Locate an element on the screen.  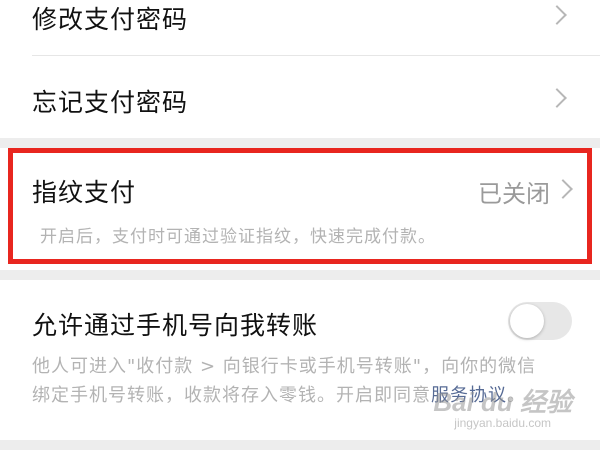
phone-transfer-label: 允许通过手机号向我转账 is located at coordinates (175, 325).